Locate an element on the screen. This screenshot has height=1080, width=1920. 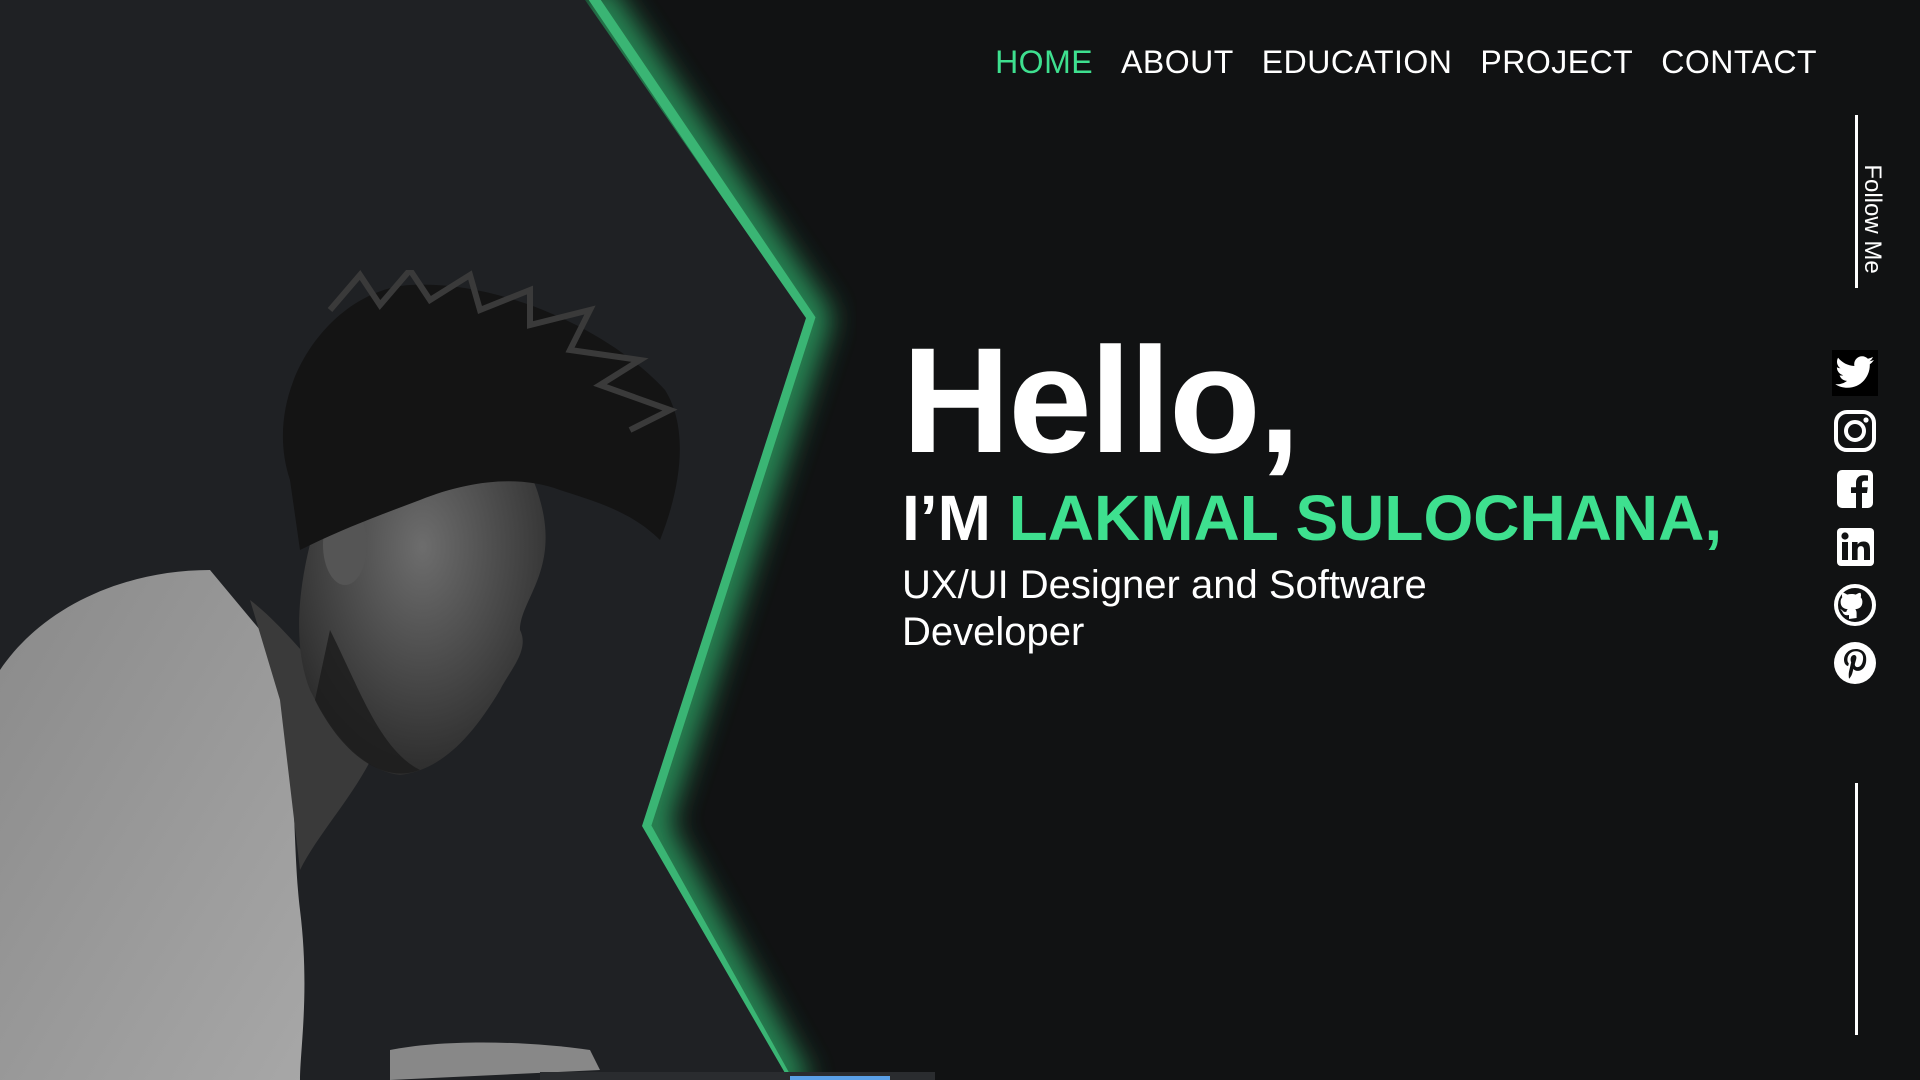
hero-name-heading: I’M LAKMAL SULOCHANA, is located at coordinates (1312, 518).